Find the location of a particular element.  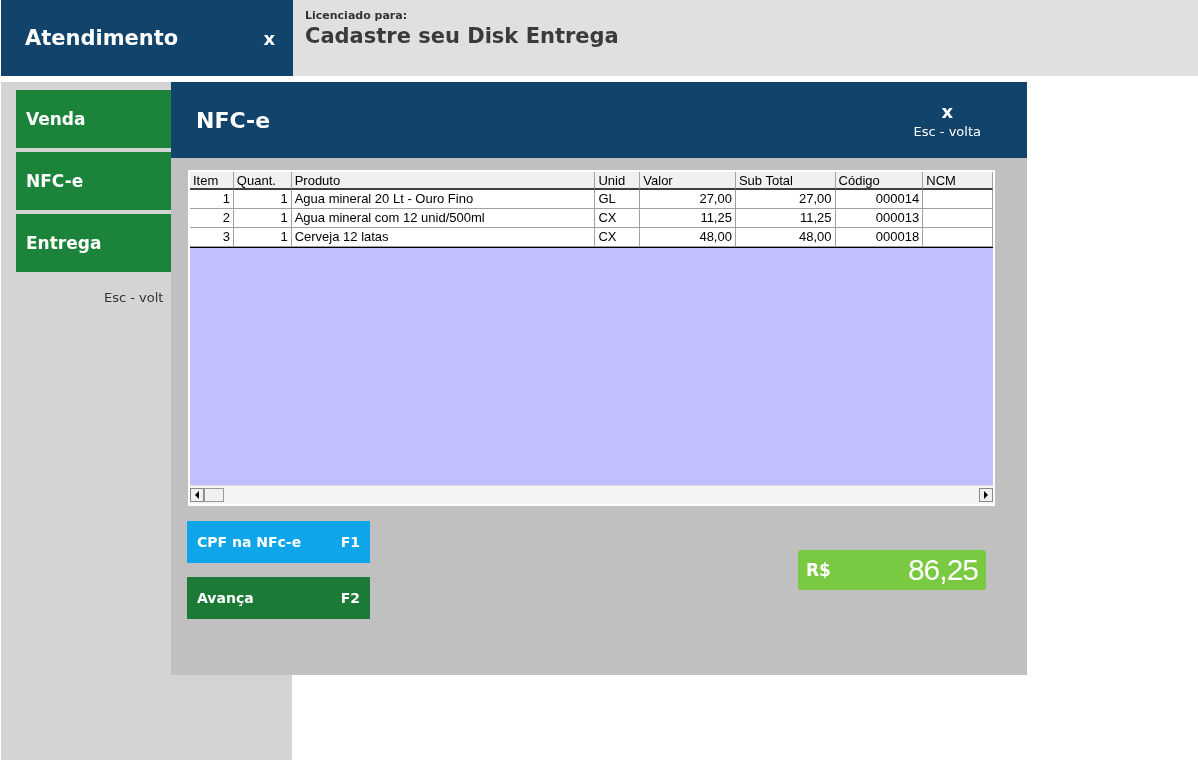

currency-label: R$ is located at coordinates (818, 570).